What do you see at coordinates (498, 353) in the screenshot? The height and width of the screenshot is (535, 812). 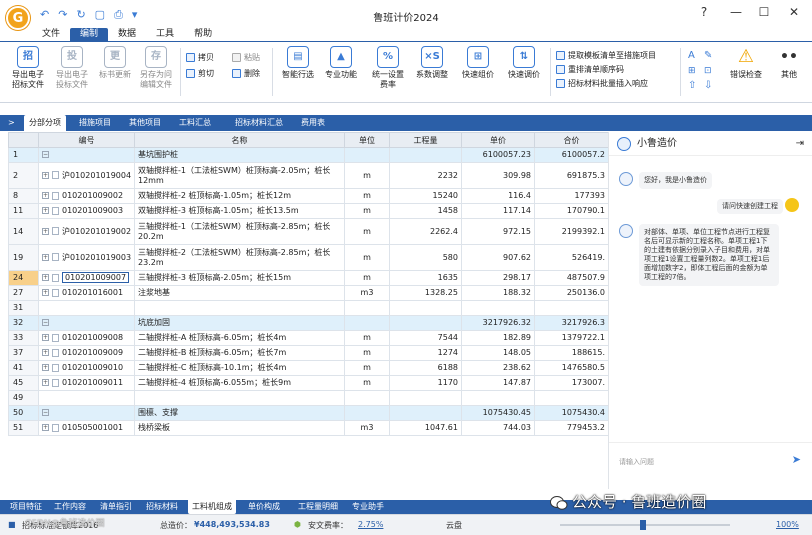 I see `unit-price-cell: 148.05` at bounding box center [498, 353].